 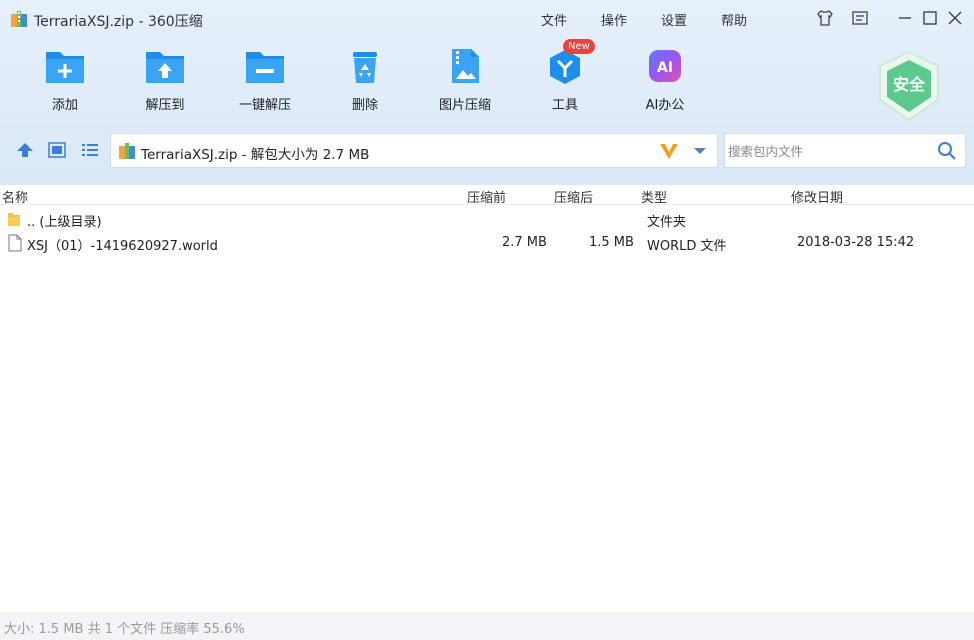 I want to click on file-row: .. (上级目录) 文件夹, so click(x=487, y=219).